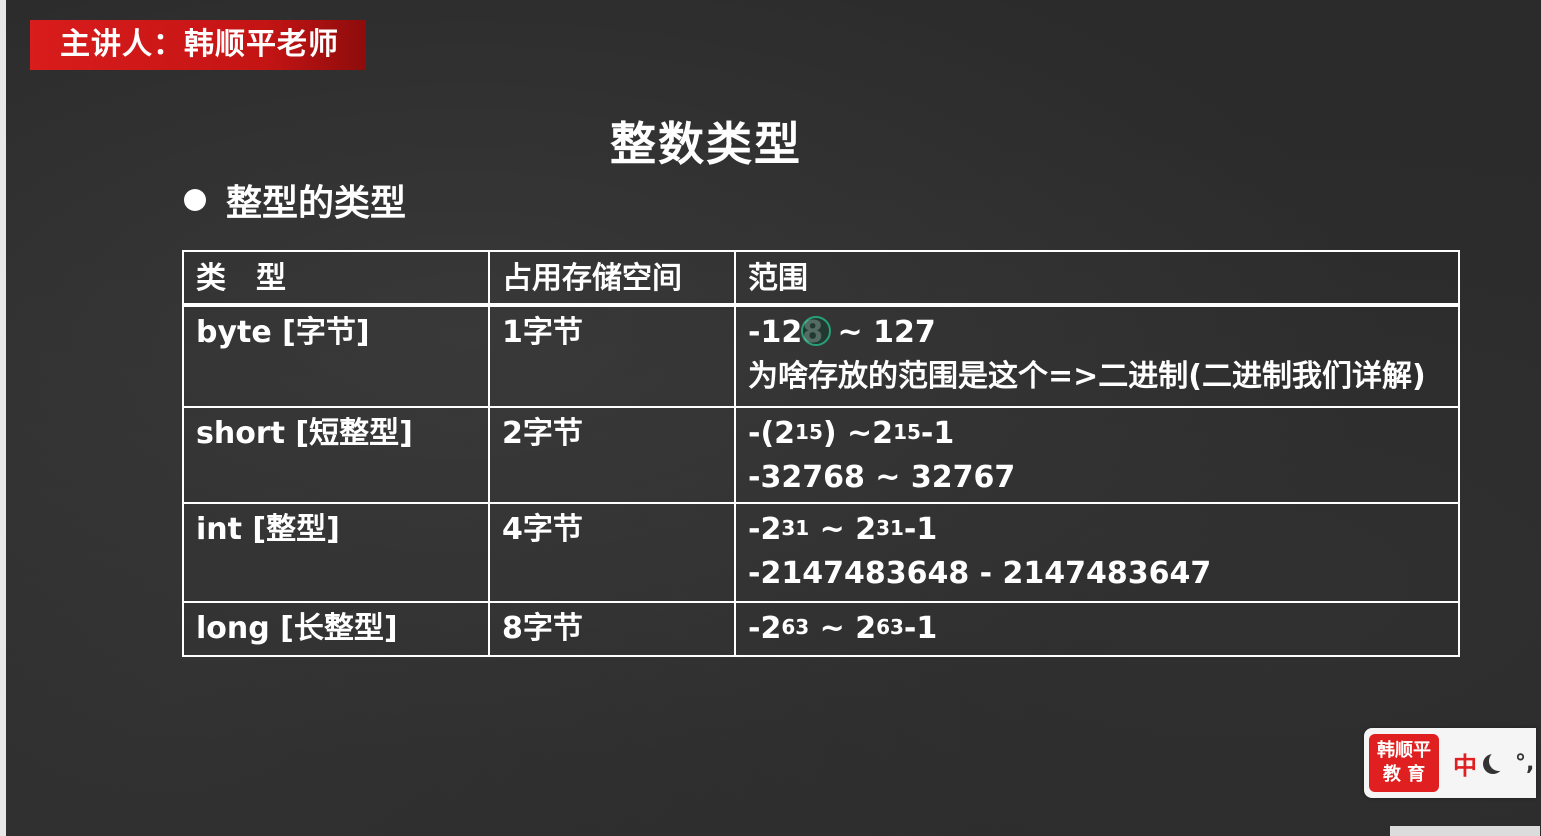 Image resolution: width=1541 pixels, height=836 pixels. Describe the element at coordinates (542, 433) in the screenshot. I see `size-label: 2字节` at that location.